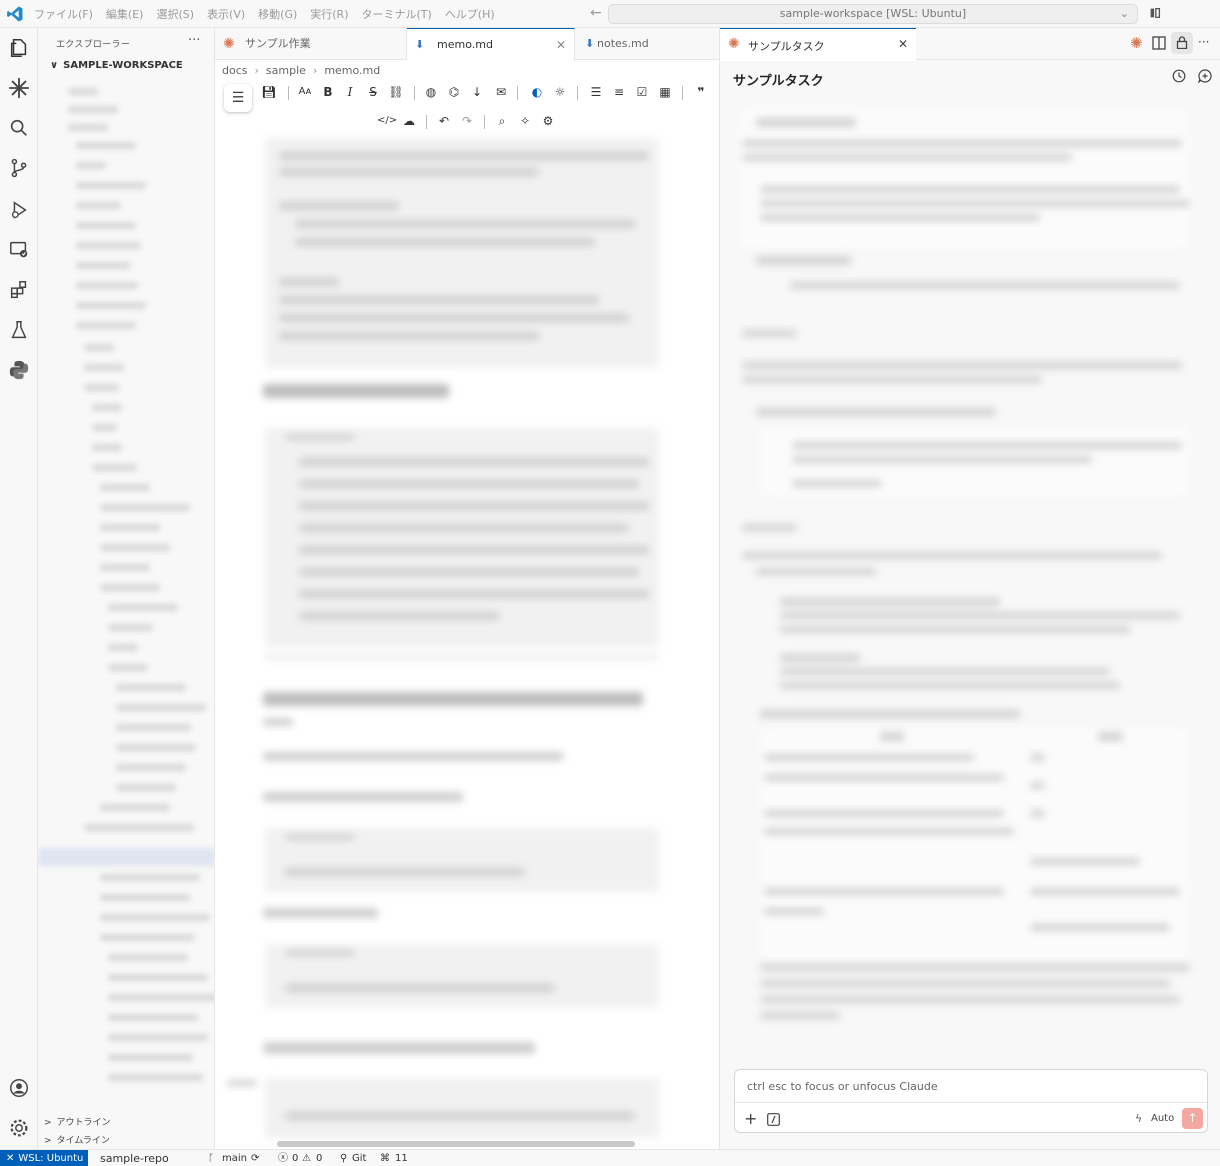  Describe the element at coordinates (235, 71) in the screenshot. I see `breadcrumb-item: docs` at that location.